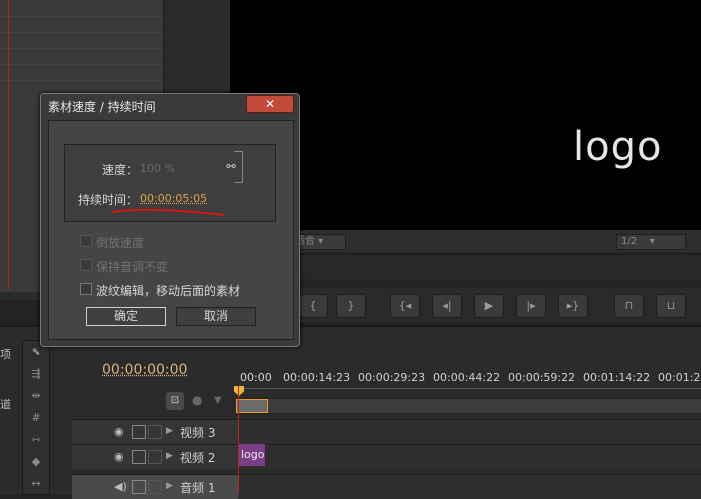  Describe the element at coordinates (216, 316) in the screenshot. I see `cancel-button: 取消` at that location.